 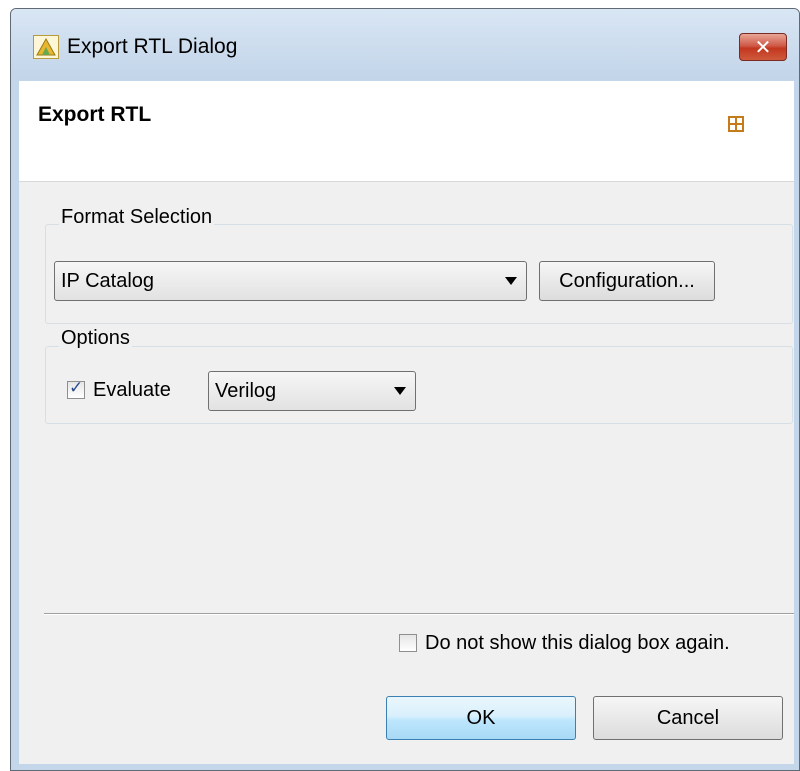 What do you see at coordinates (736, 124) in the screenshot?
I see `grid-icon` at bounding box center [736, 124].